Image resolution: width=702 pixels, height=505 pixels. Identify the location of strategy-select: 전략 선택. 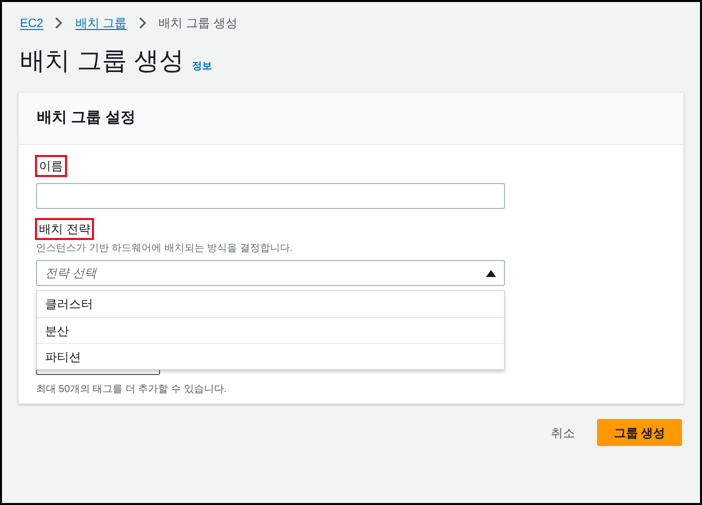
(270, 273).